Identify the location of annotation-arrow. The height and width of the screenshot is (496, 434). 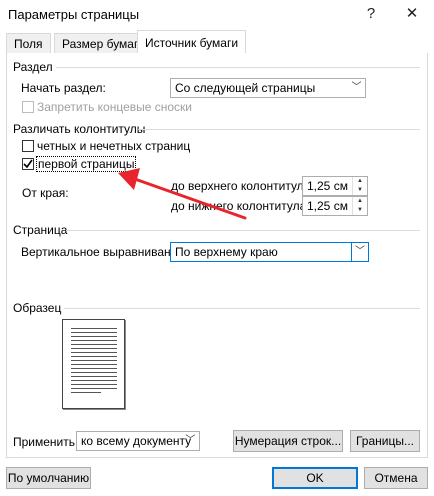
(182, 194).